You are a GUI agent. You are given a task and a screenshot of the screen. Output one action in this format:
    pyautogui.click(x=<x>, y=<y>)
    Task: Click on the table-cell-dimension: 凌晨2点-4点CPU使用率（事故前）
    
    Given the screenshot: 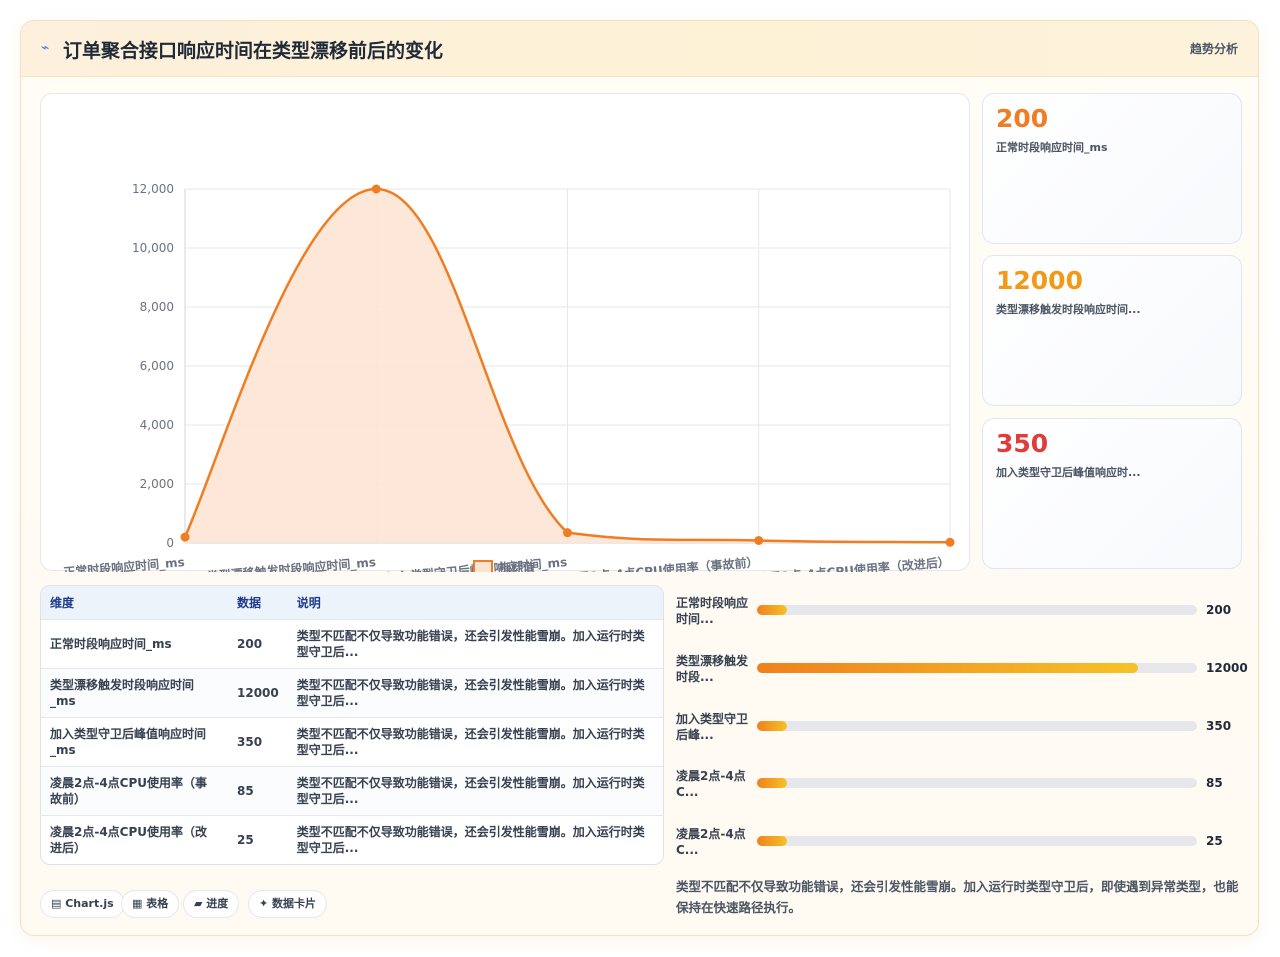 What is the action you would take?
    pyautogui.click(x=134, y=790)
    